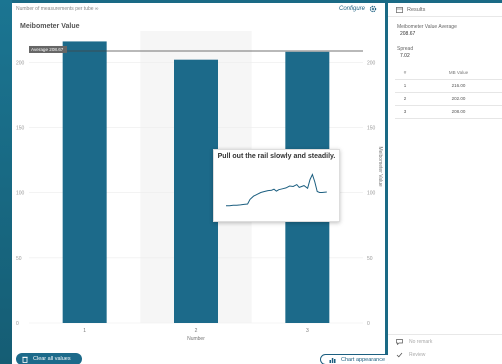  I want to click on popup-title: Pull out the rail slowly and steadily., so click(276, 156).